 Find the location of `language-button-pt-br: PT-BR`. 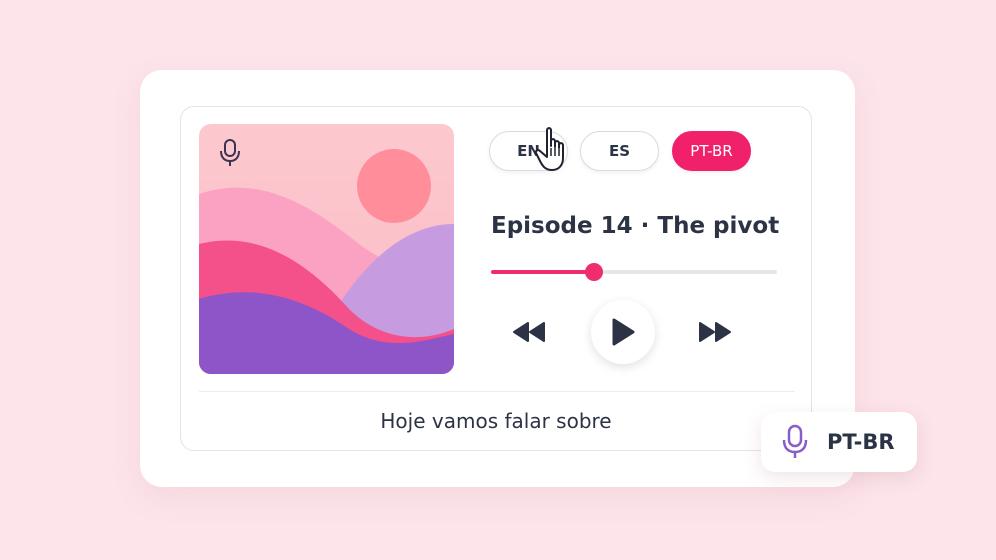

language-button-pt-br: PT-BR is located at coordinates (711, 151).